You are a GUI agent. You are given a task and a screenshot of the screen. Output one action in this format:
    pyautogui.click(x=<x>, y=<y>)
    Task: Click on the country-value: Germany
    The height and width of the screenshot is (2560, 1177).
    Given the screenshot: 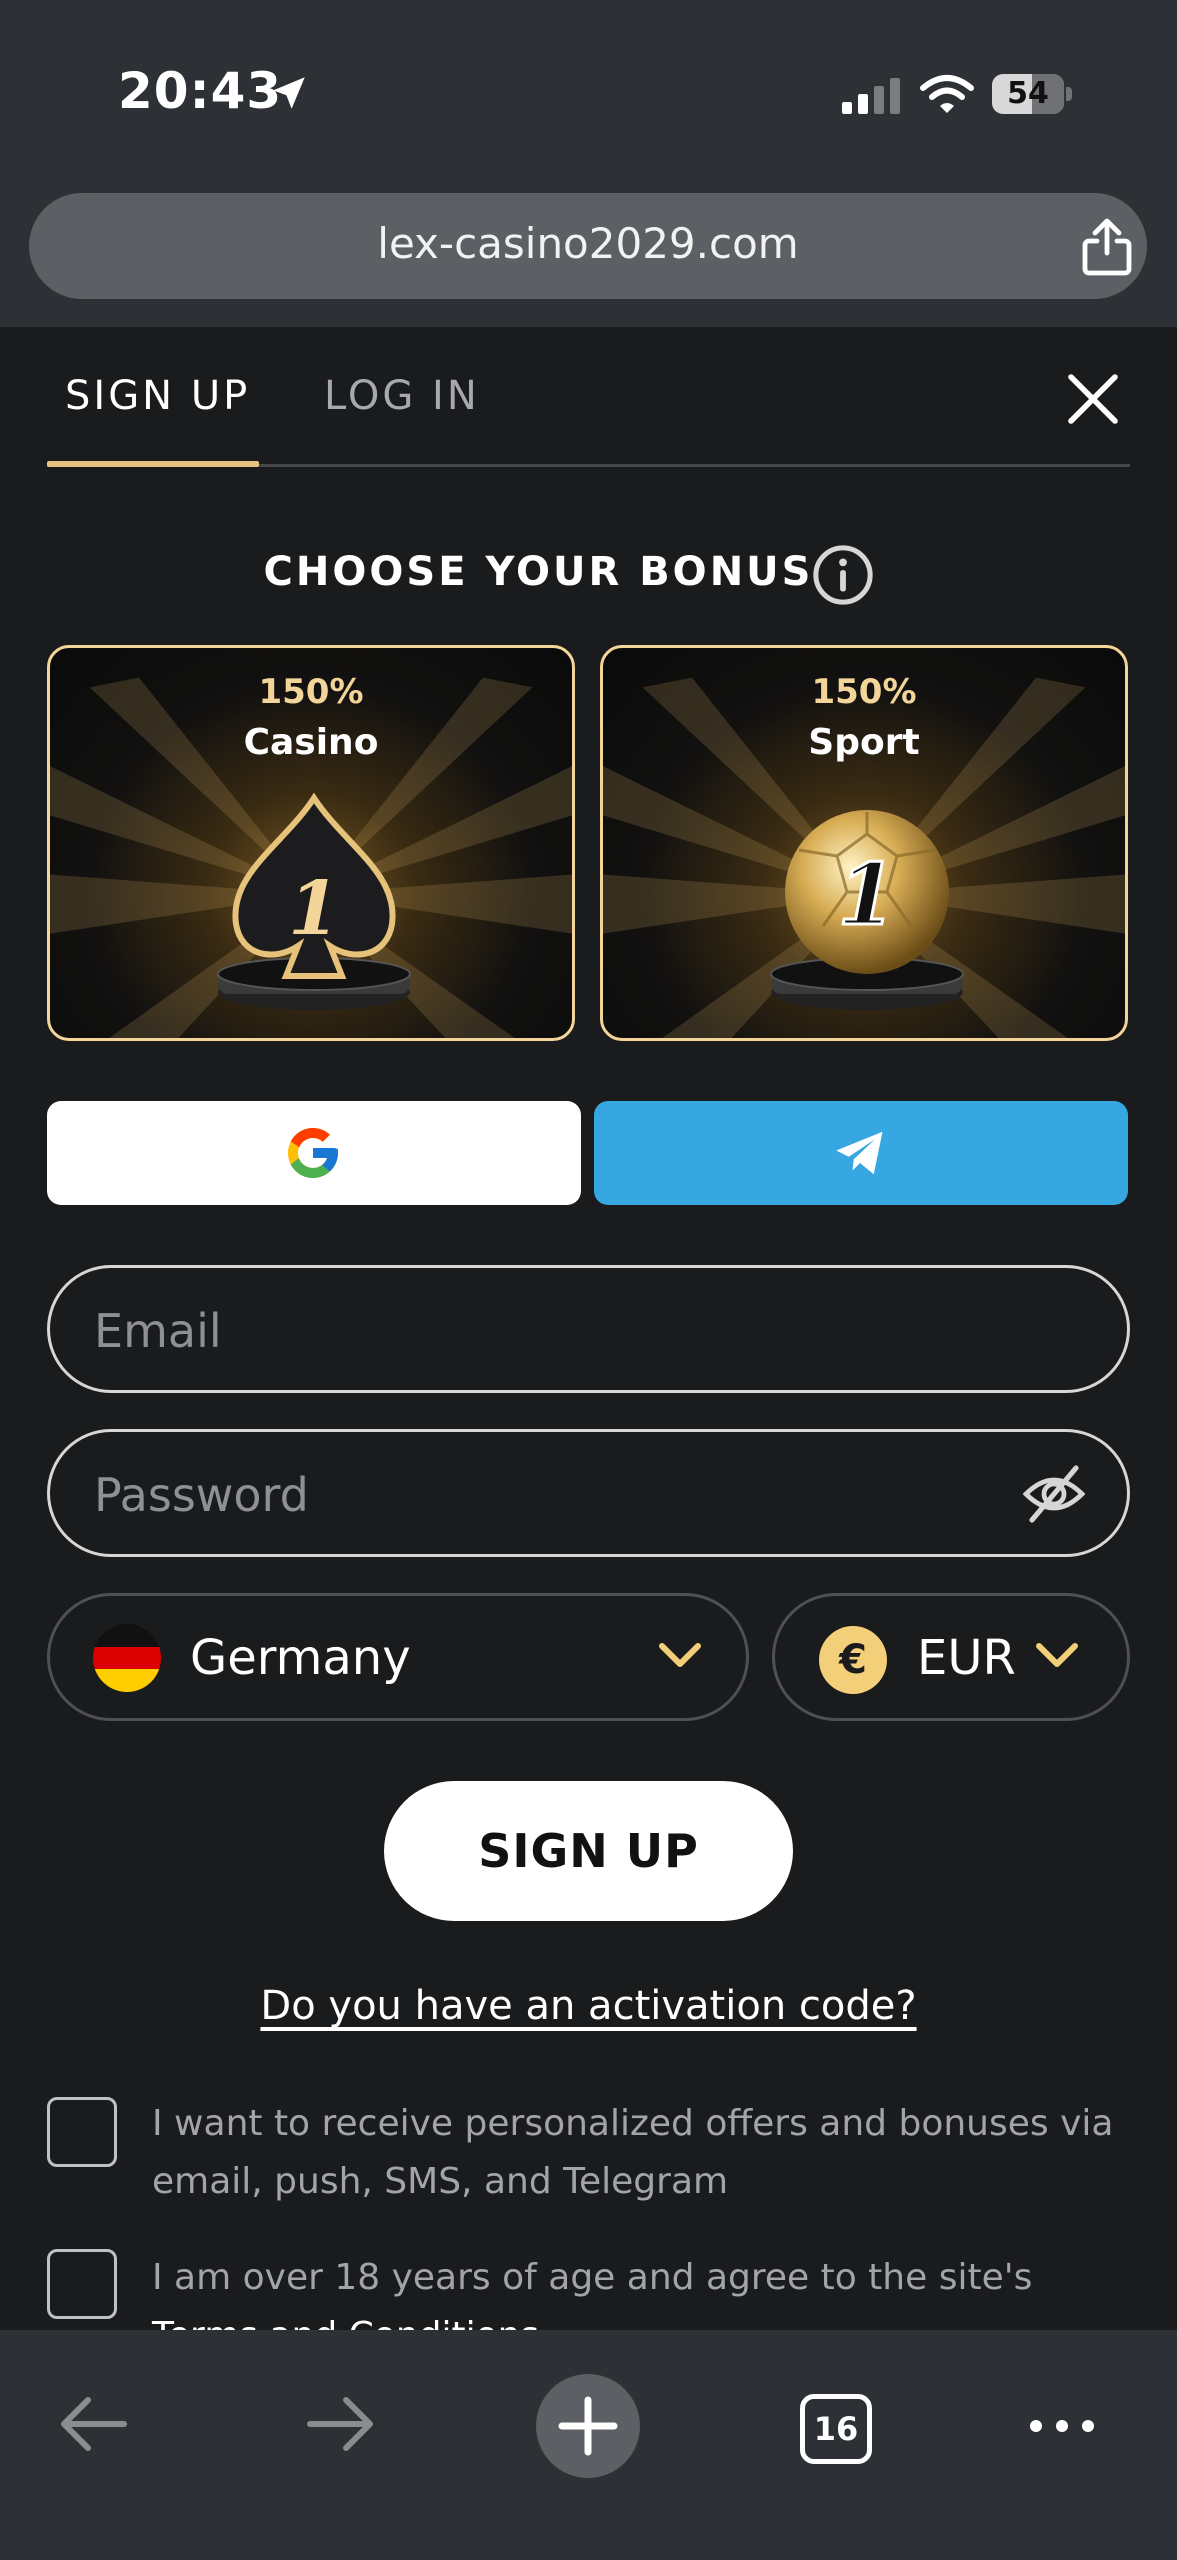 What is the action you would take?
    pyautogui.click(x=300, y=1658)
    